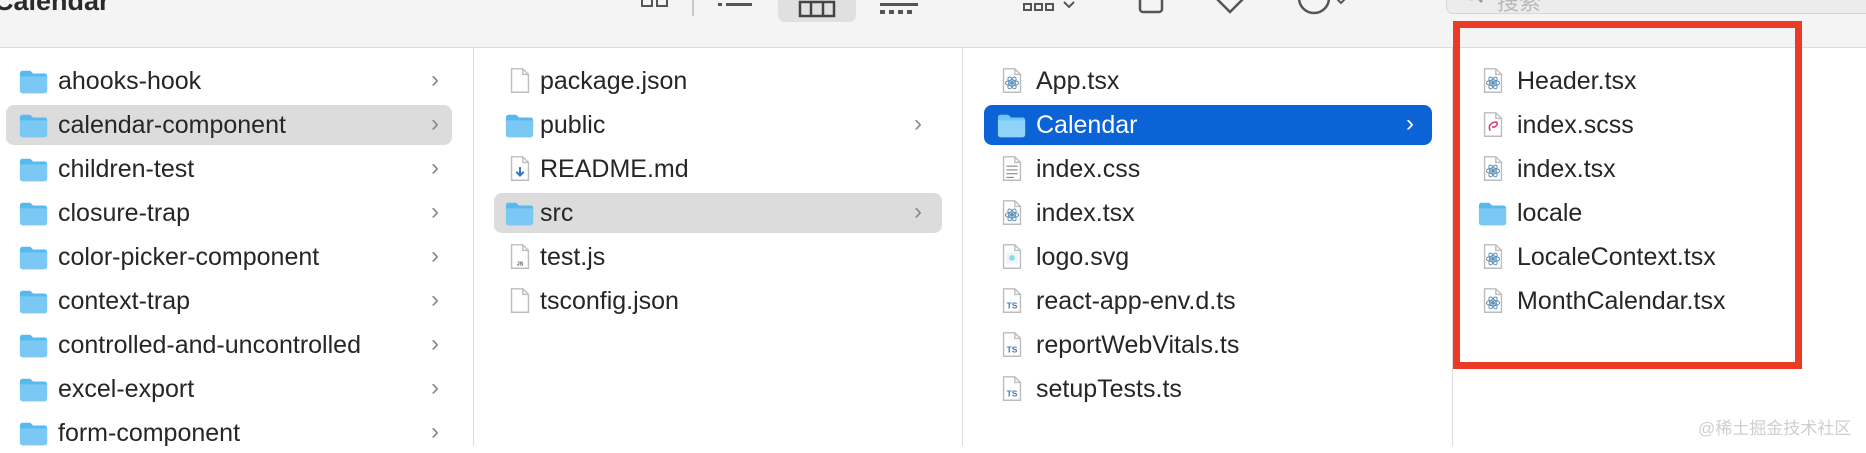 The image size is (1866, 453). I want to click on group-button, so click(1052, 11).